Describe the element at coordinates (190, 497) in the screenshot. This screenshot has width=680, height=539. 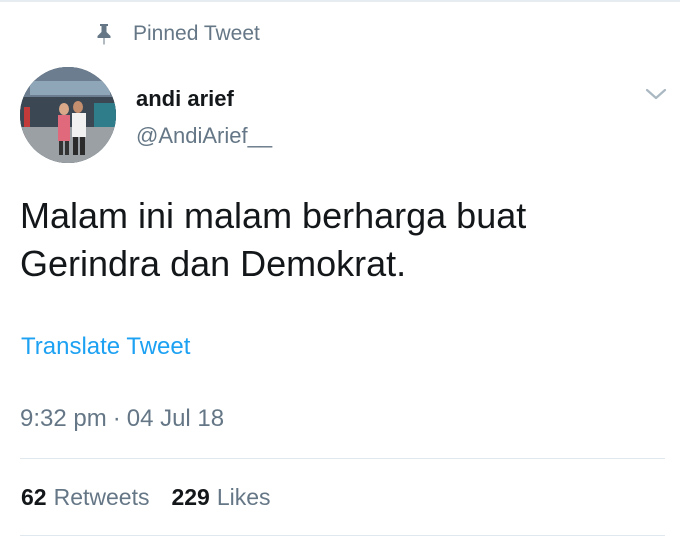
I see `likes-count: 229` at that location.